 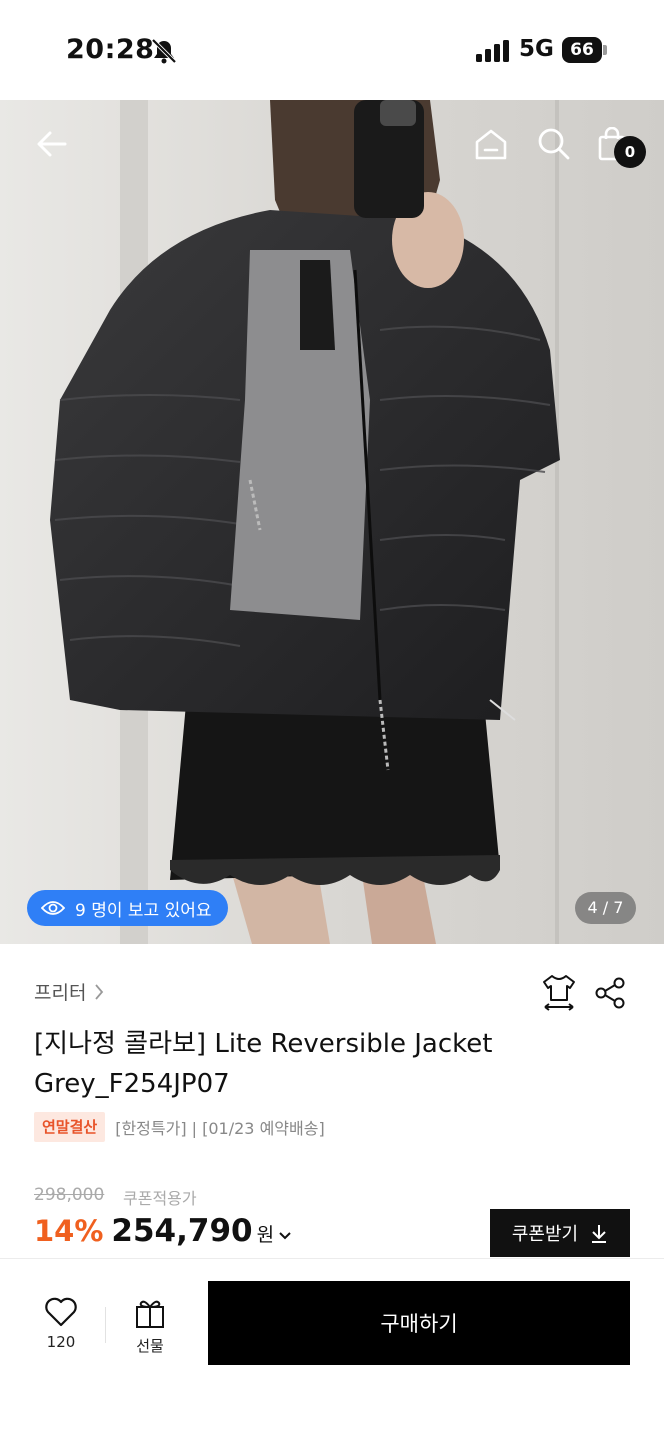 I want to click on gift-label: 선물, so click(x=150, y=1346).